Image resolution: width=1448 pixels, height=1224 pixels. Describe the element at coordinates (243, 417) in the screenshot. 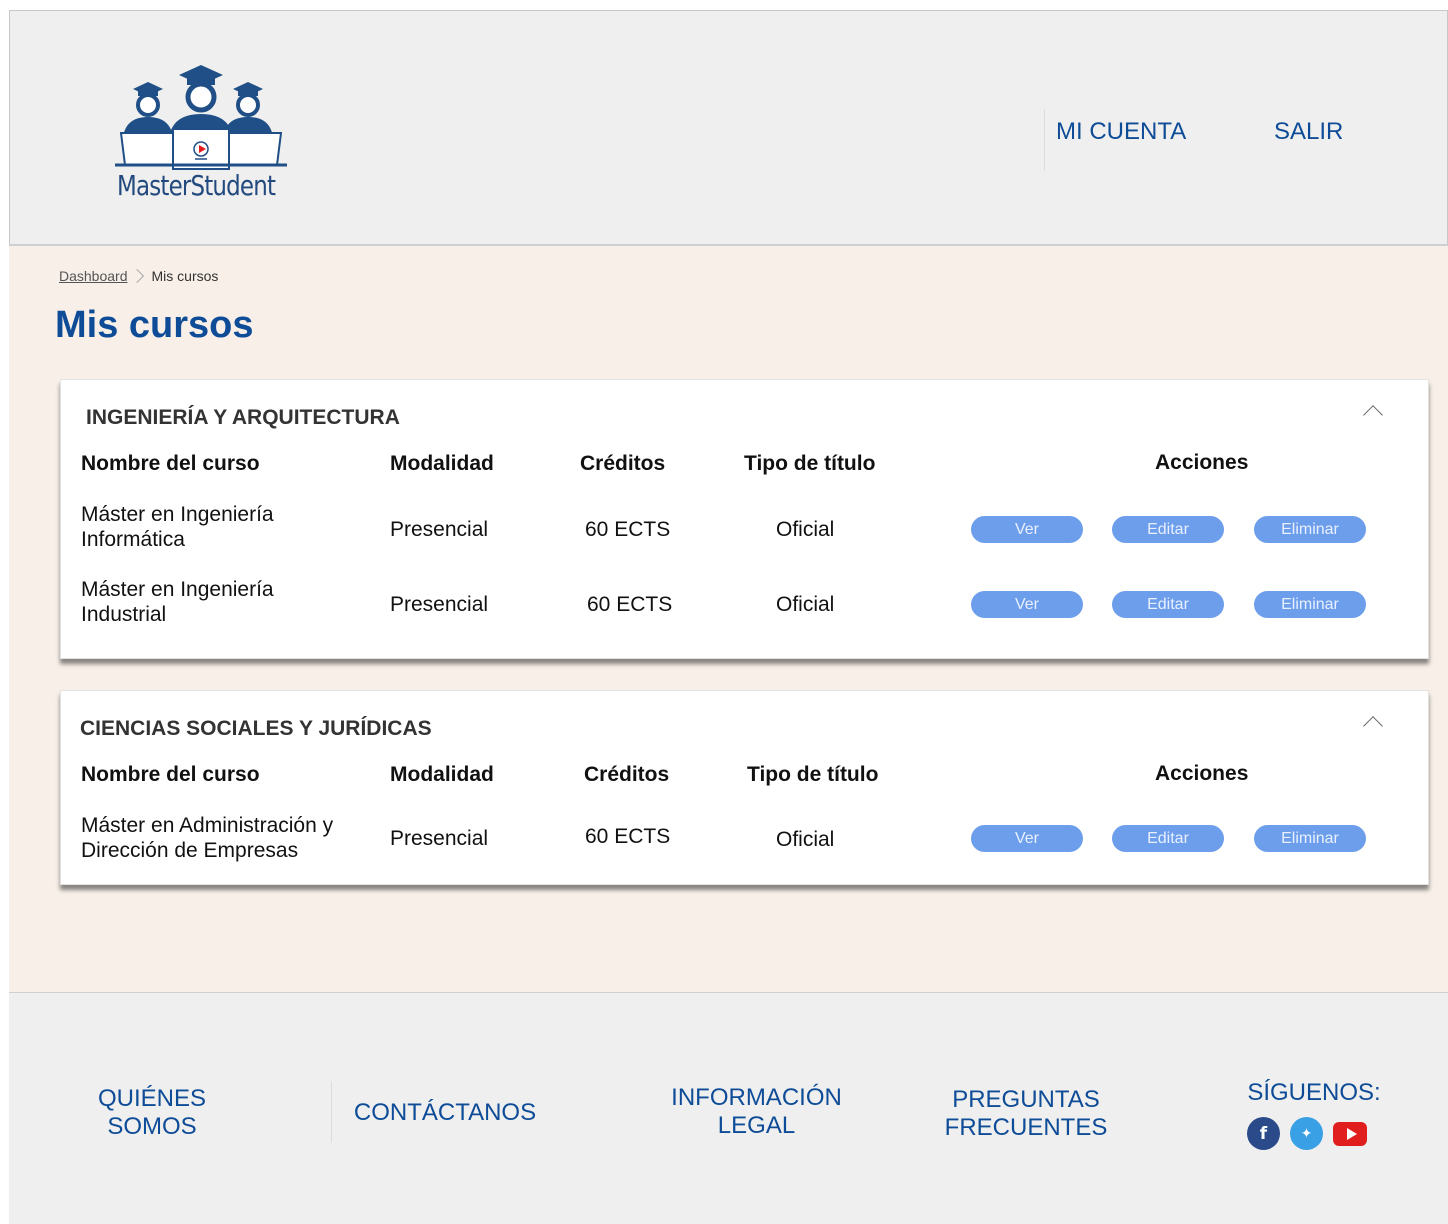

I see `section-title: INGENIERÍA Y ARQUITECTURA` at that location.